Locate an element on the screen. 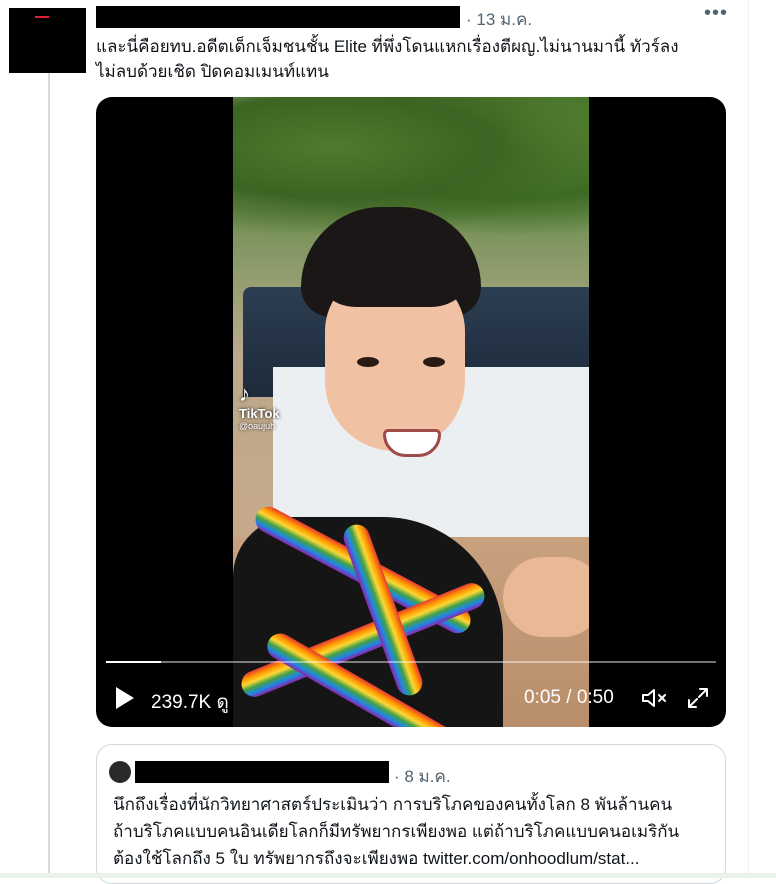 This screenshot has height=884, width=776. volume-muted-icon is located at coordinates (655, 698).